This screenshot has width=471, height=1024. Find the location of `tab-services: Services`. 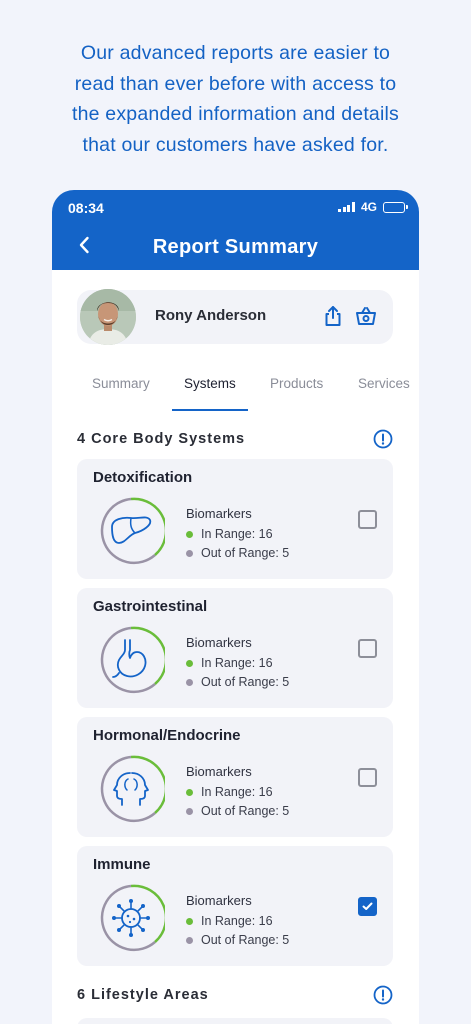

tab-services: Services is located at coordinates (384, 383).